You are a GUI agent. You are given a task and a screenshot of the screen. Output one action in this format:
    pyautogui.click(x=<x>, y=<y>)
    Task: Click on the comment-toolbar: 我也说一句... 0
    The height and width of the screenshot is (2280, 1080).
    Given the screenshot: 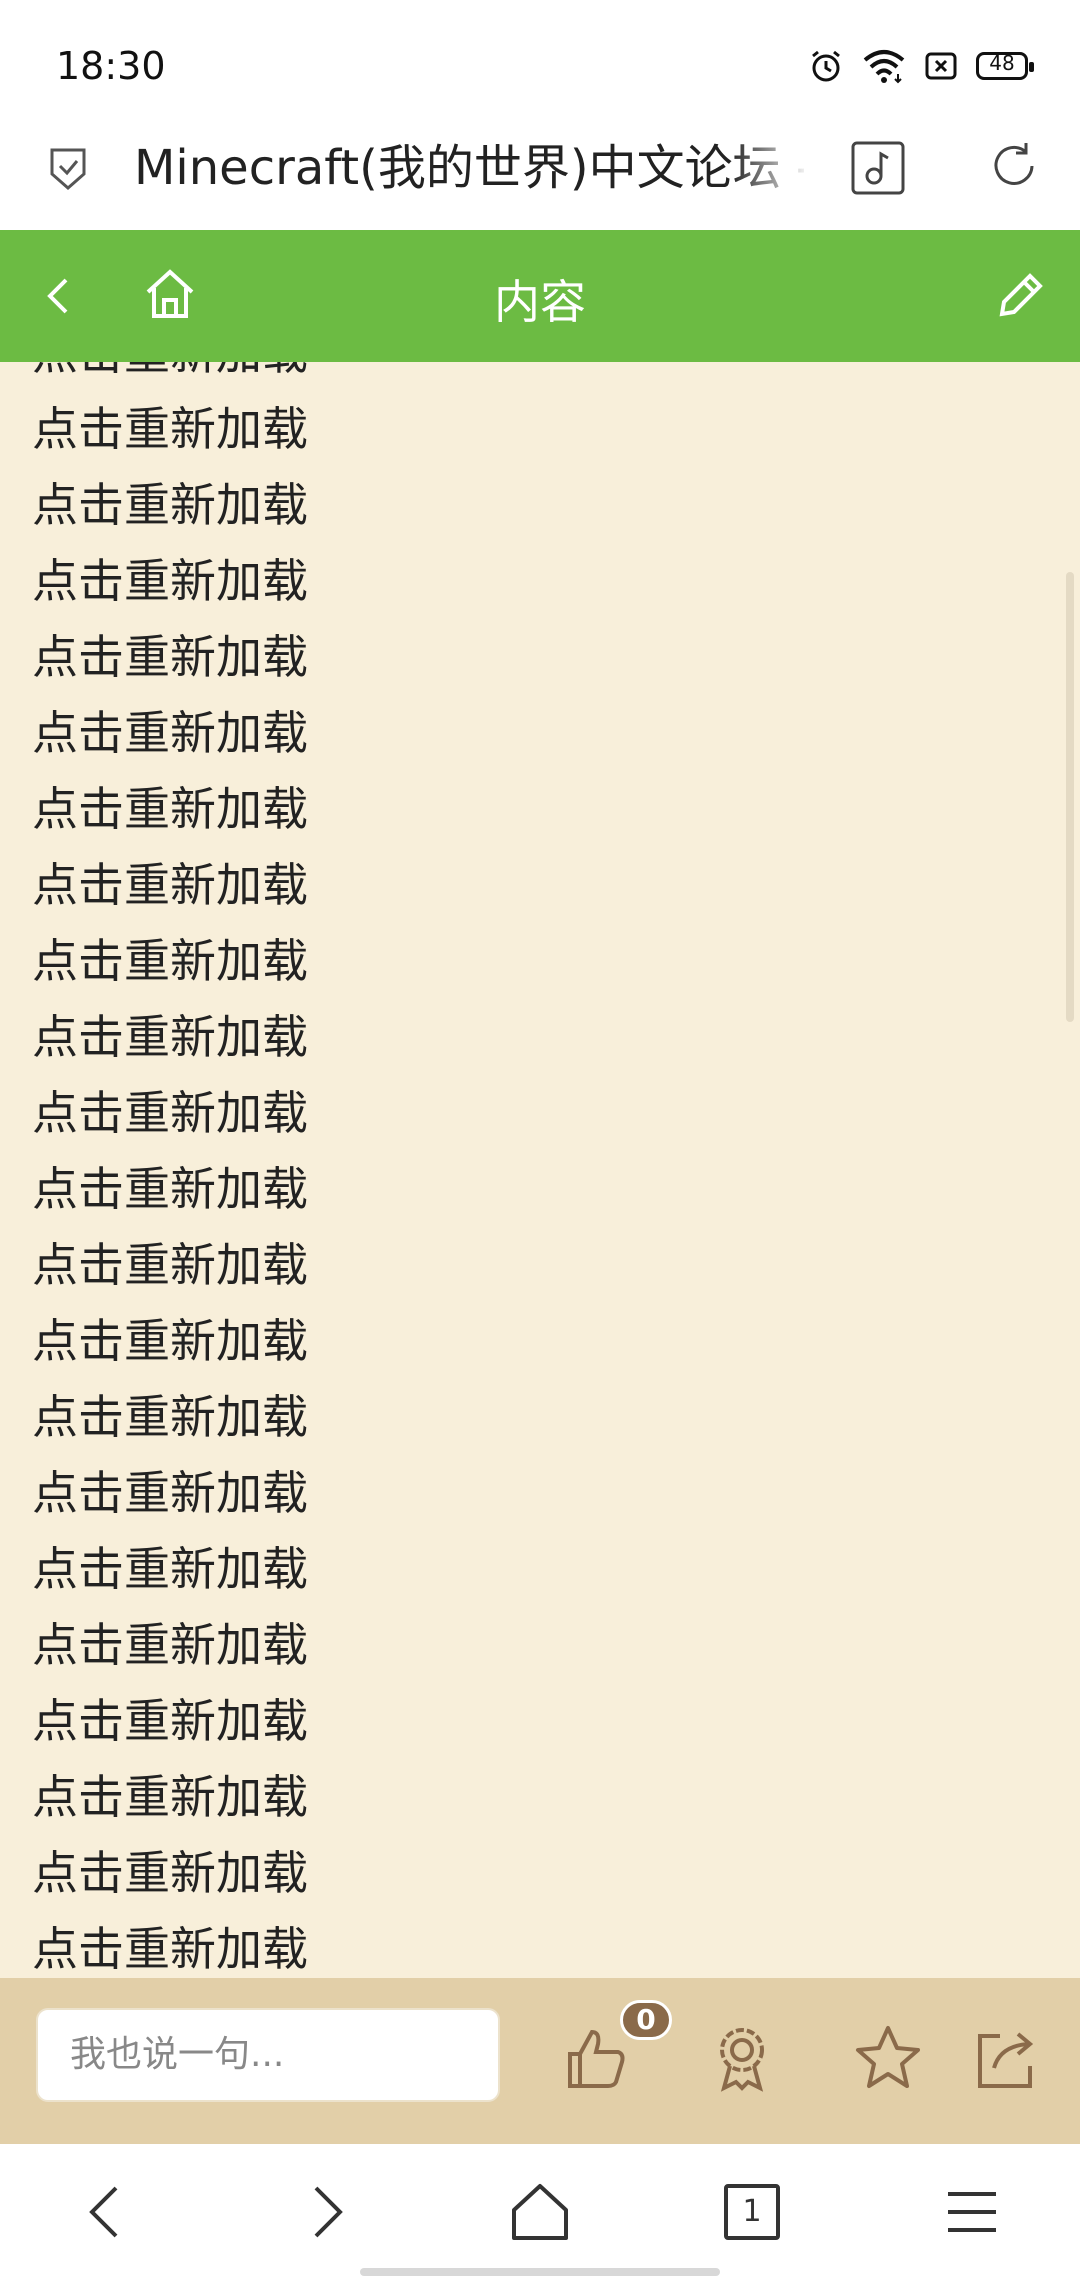 What is the action you would take?
    pyautogui.click(x=540, y=2061)
    